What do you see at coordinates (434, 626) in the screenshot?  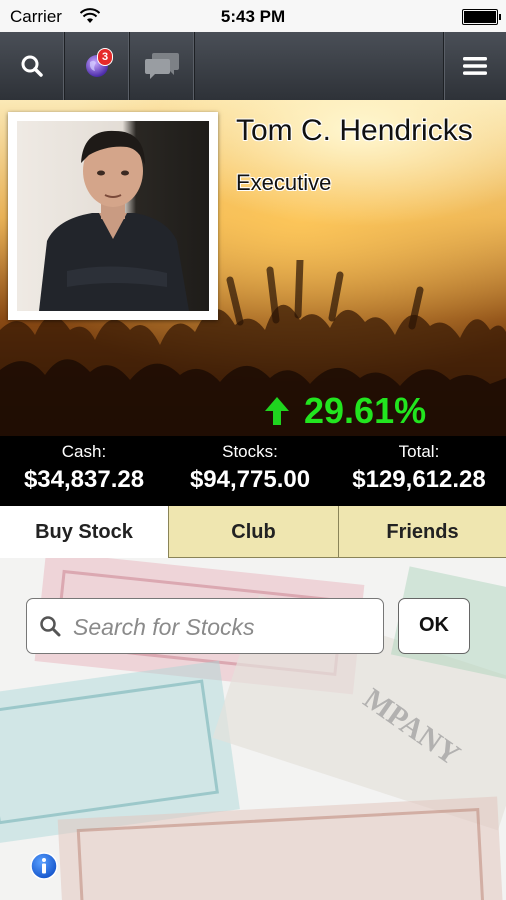 I see `ok-button: OK` at bounding box center [434, 626].